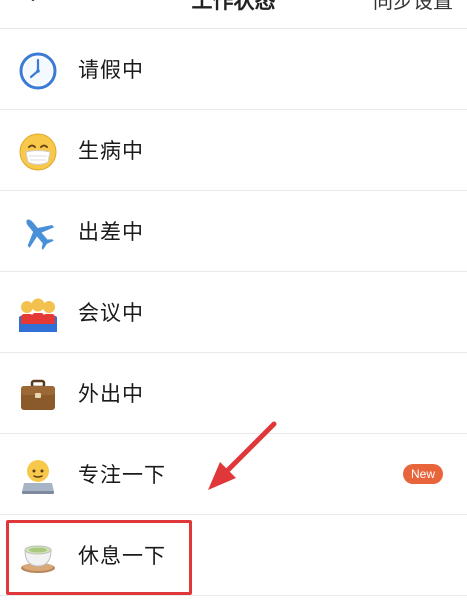  I want to click on status-item-sick: 生病中, so click(233, 150).